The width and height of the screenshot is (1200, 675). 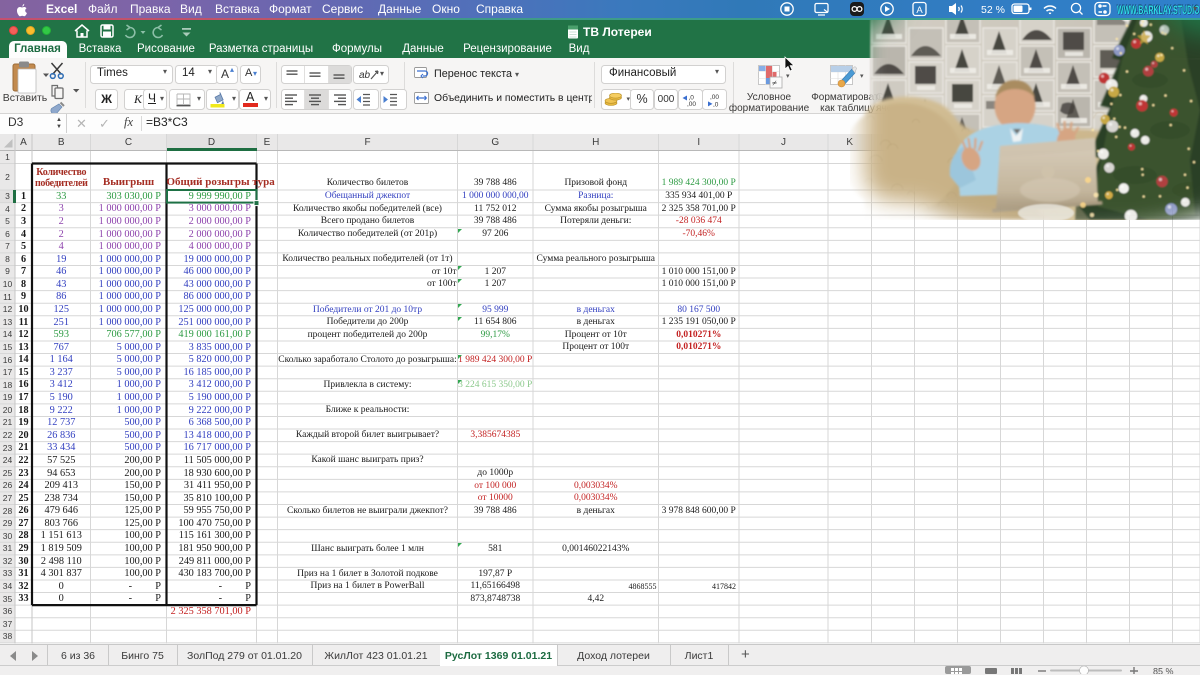 I want to click on svg-text: 85 %, so click(x=1163, y=671).